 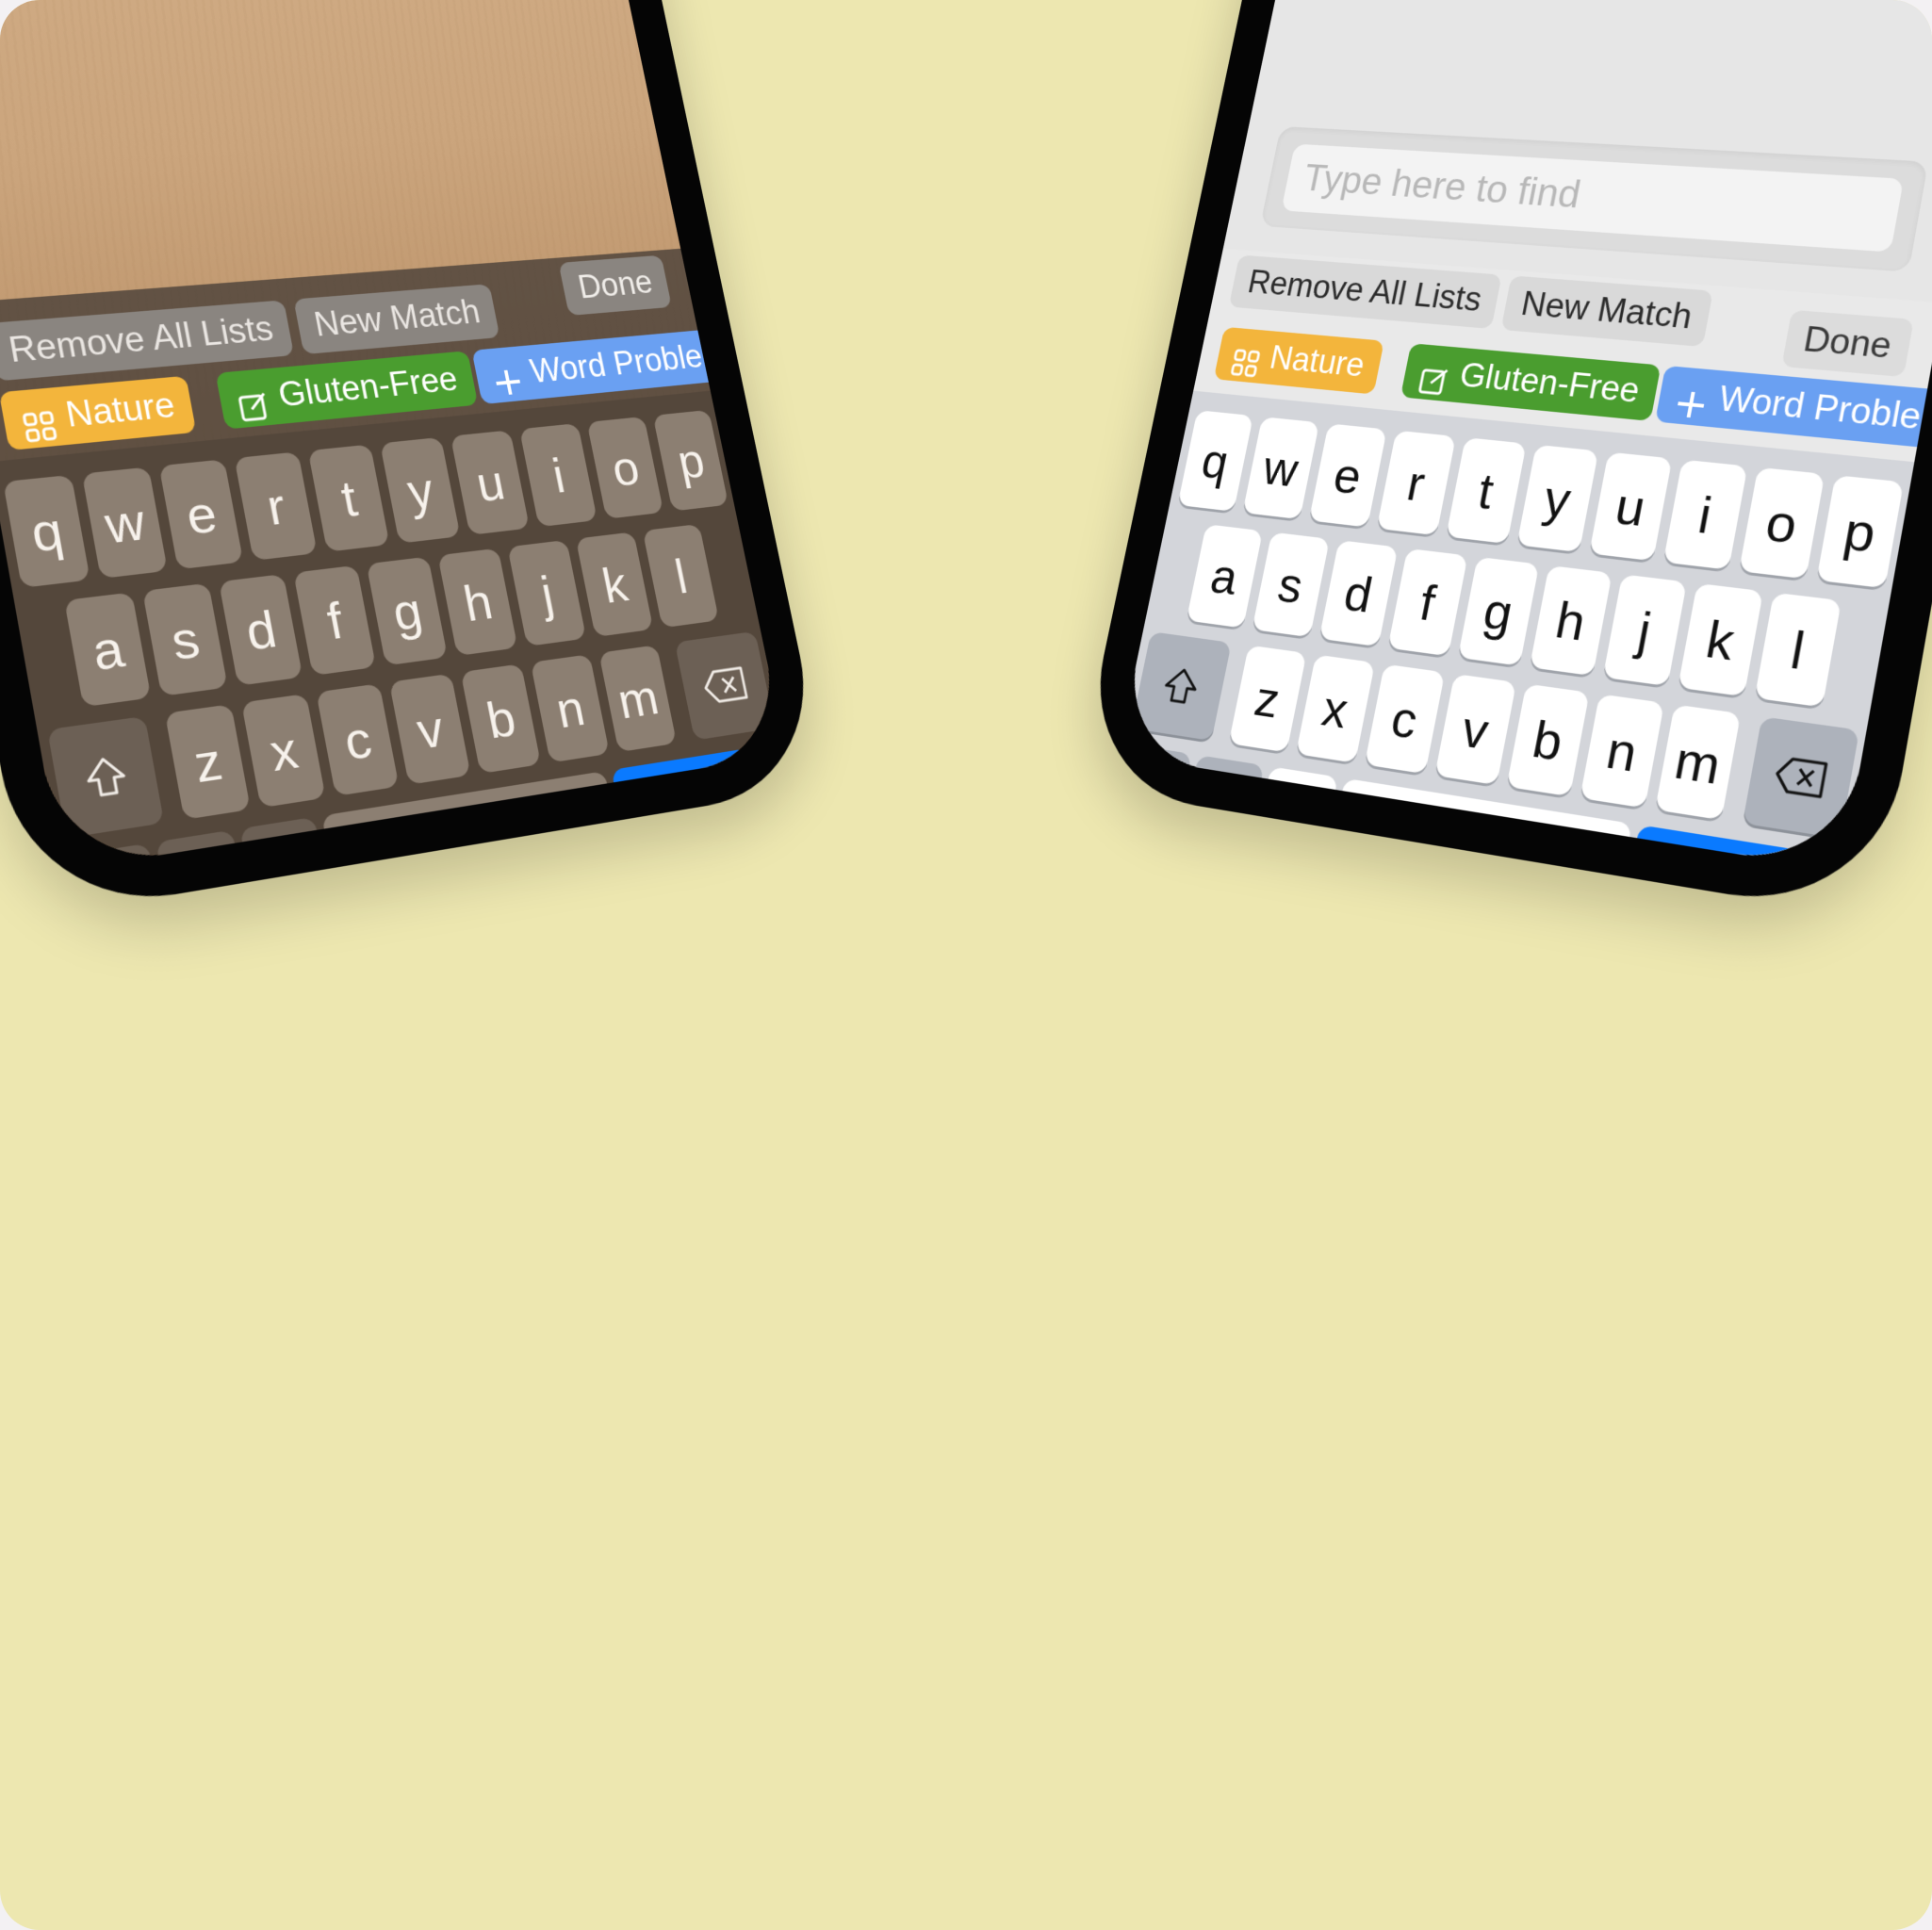 What do you see at coordinates (699, 807) in the screenshot?
I see `search-key: search` at bounding box center [699, 807].